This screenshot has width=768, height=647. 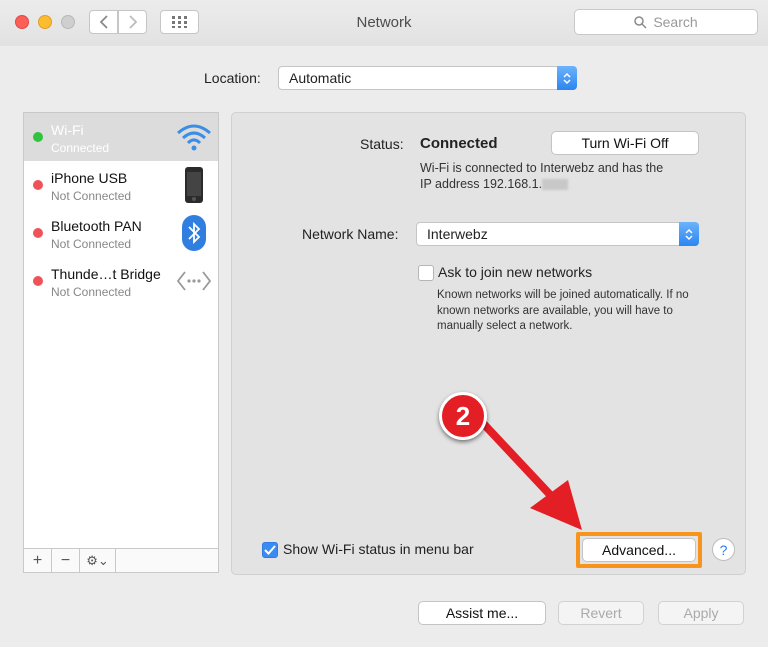 What do you see at coordinates (701, 613) in the screenshot?
I see `apply-button: Apply` at bounding box center [701, 613].